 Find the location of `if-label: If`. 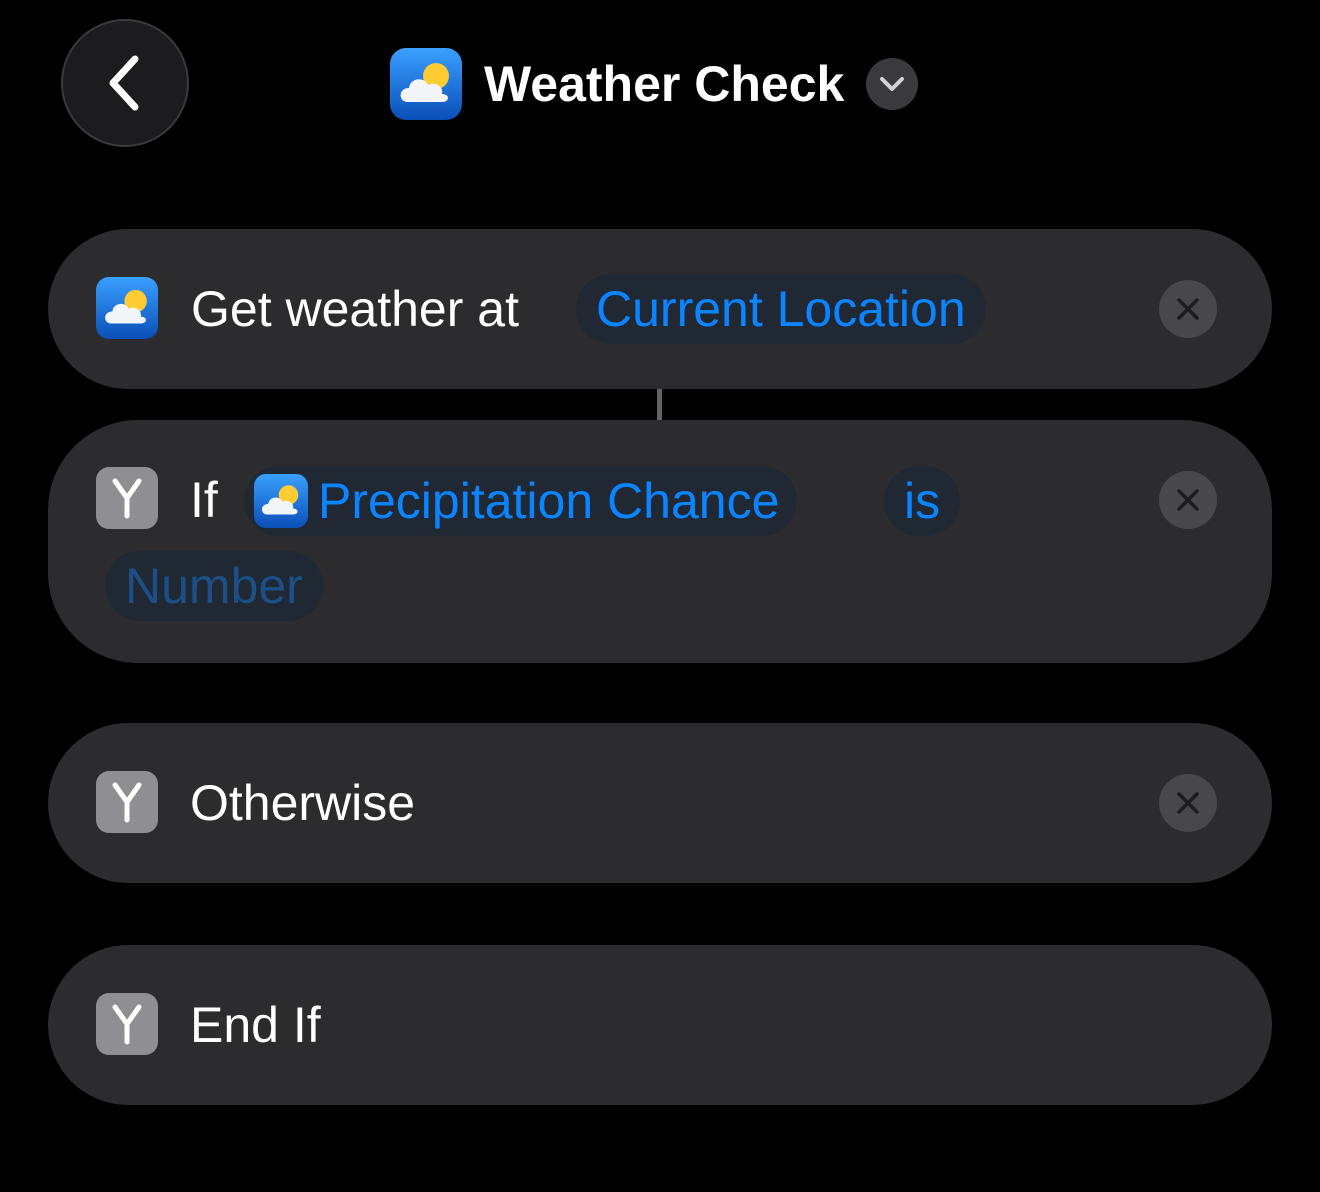

if-label: If is located at coordinates (204, 500).